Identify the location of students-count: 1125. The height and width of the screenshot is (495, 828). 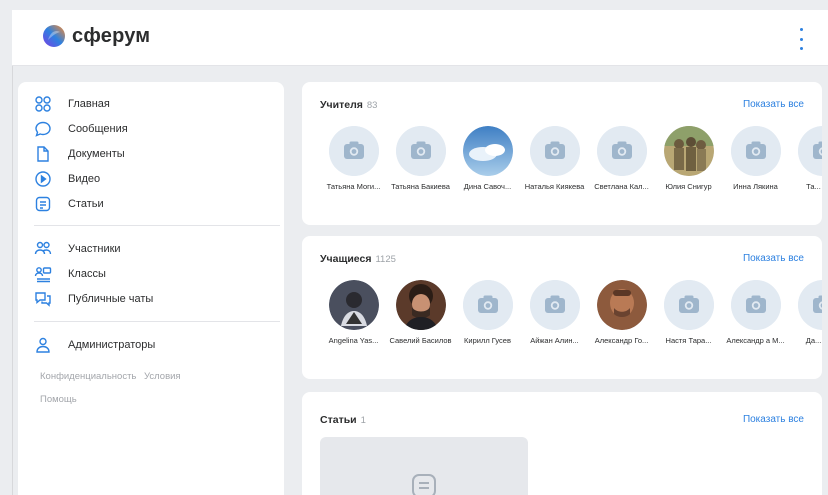
(385, 259).